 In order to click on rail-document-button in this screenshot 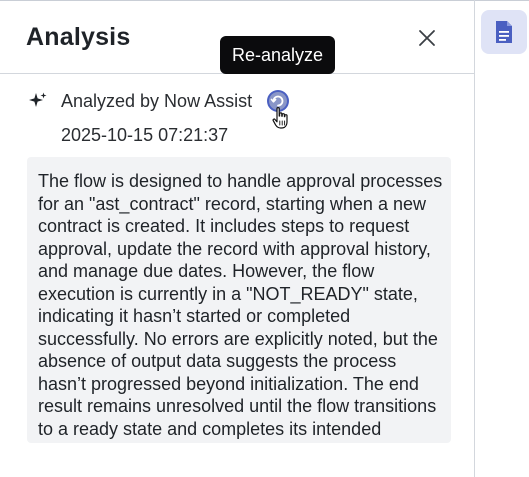, I will do `click(504, 32)`.